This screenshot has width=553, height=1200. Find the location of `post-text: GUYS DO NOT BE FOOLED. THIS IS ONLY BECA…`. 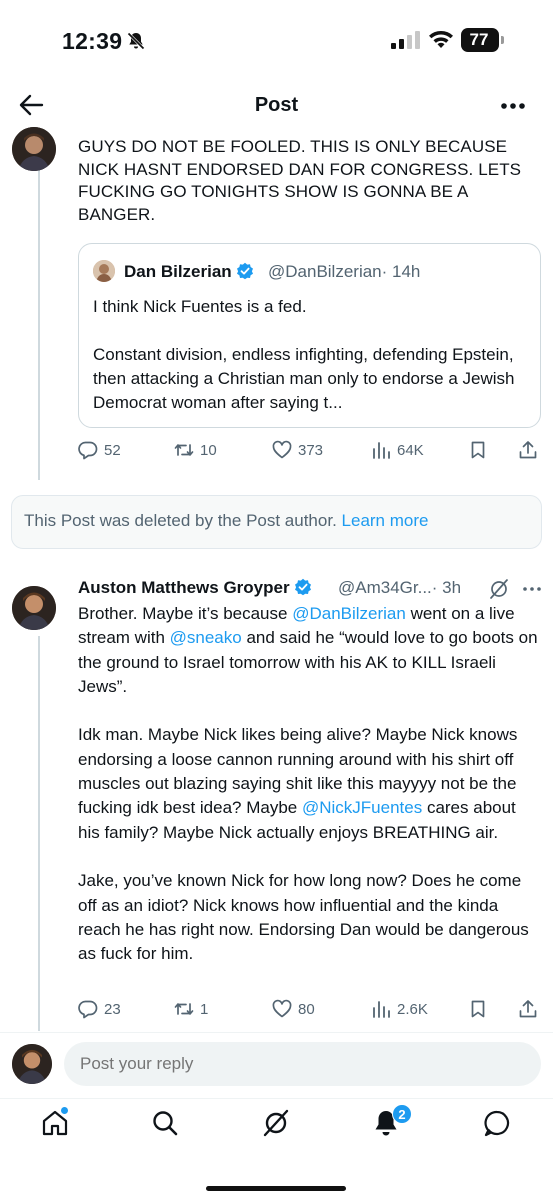

post-text: GUYS DO NOT BE FOOLED. THIS IS ONLY BECA… is located at coordinates (300, 180).